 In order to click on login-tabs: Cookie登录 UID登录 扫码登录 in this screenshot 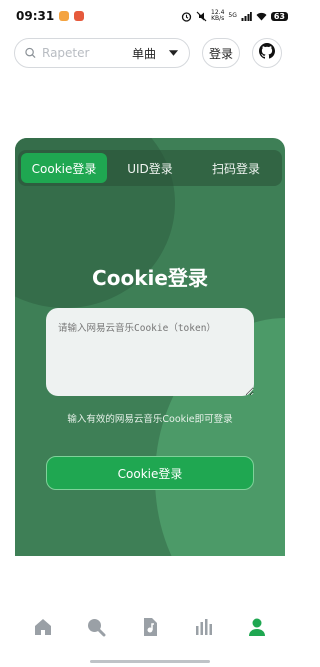, I will do `click(150, 168)`.